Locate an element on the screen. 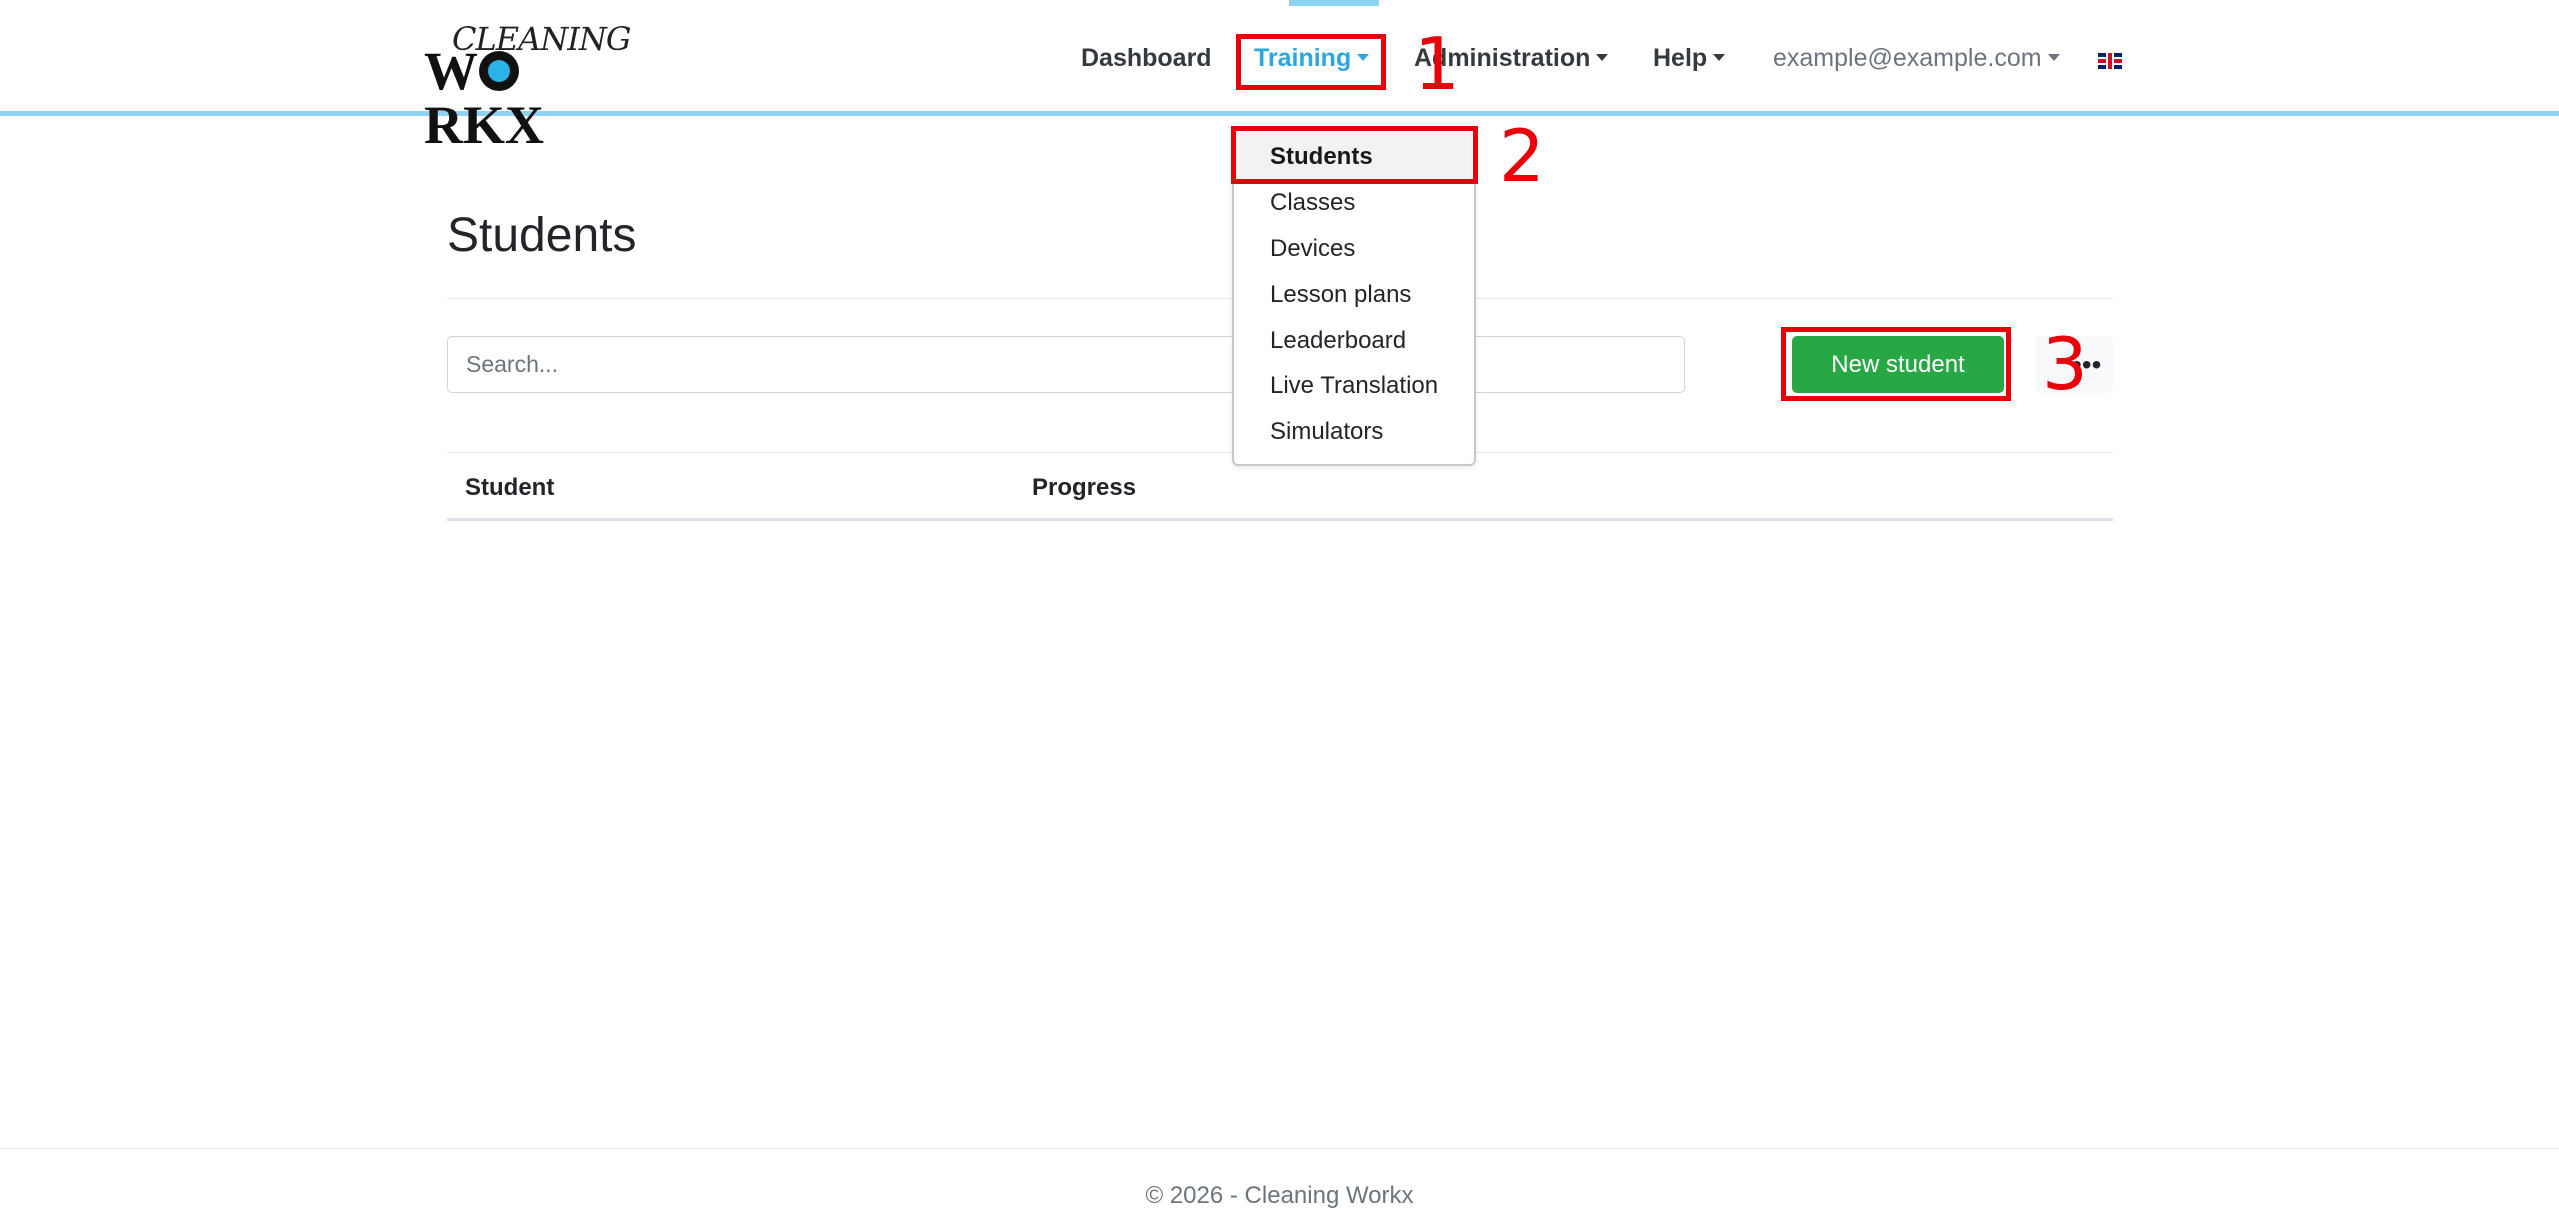  nav-help-dropdown: Help is located at coordinates (1689, 58).